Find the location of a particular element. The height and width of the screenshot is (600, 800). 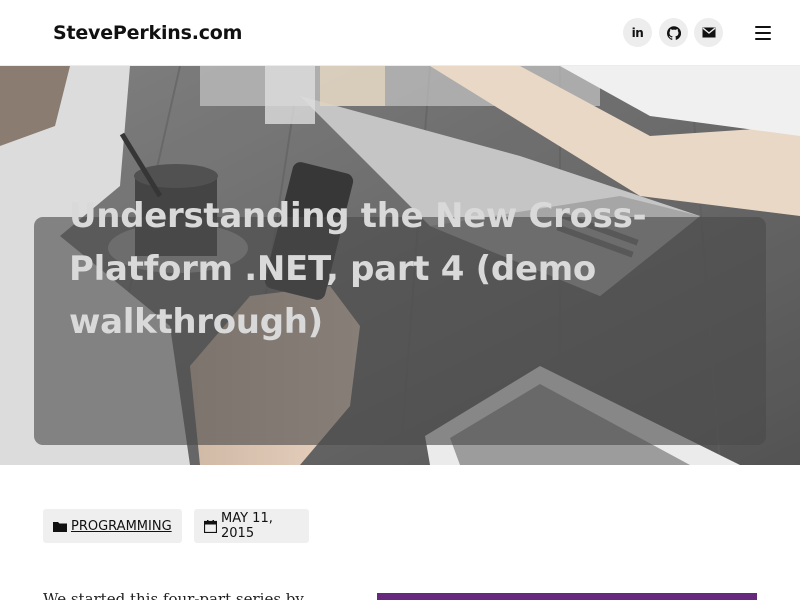

folder-icon is located at coordinates (60, 526).